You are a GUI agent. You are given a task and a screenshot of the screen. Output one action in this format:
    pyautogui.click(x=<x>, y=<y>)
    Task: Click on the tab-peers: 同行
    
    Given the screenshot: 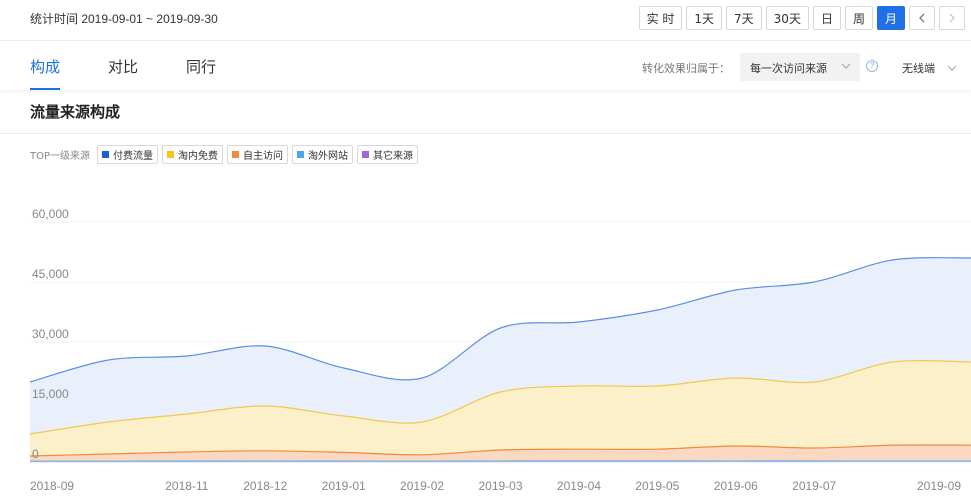 What is the action you would take?
    pyautogui.click(x=201, y=66)
    